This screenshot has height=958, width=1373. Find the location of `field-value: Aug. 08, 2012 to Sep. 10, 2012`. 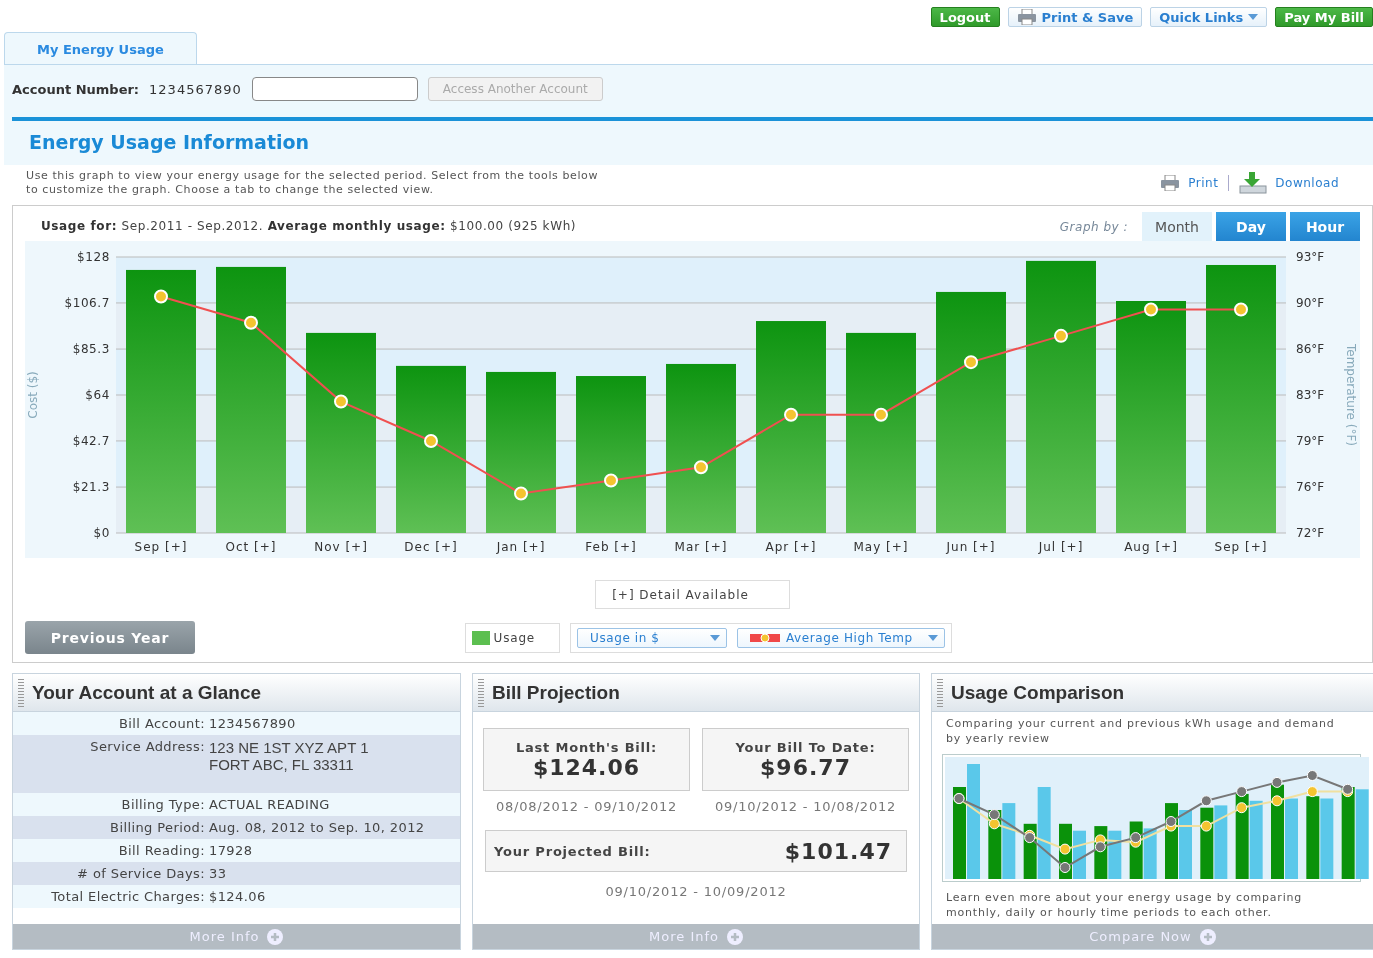

field-value: Aug. 08, 2012 to Sep. 10, 2012 is located at coordinates (317, 827).